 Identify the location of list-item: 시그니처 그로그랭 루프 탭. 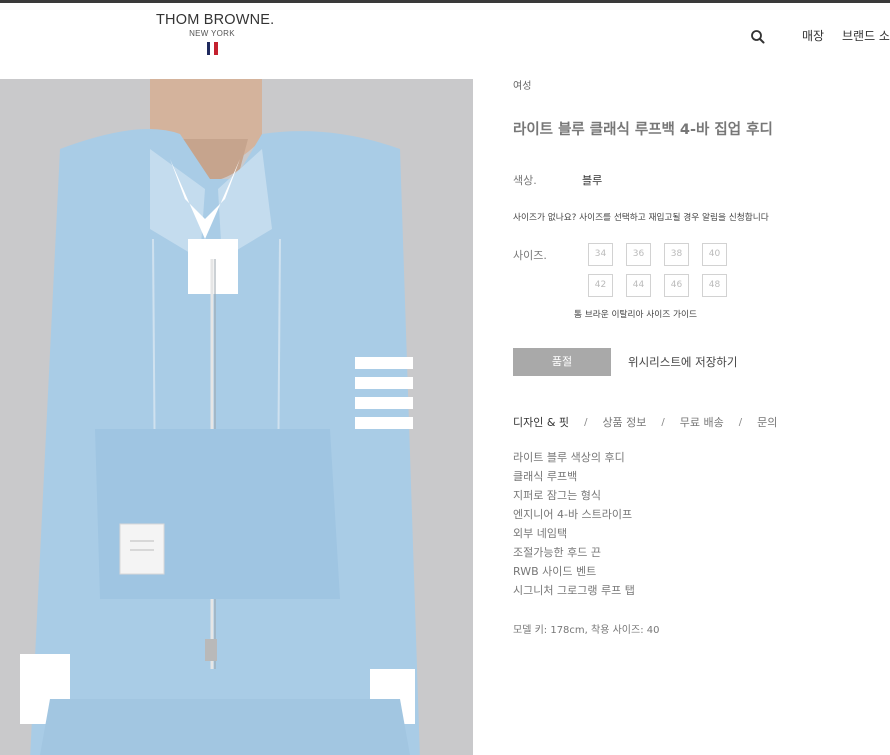
(574, 590).